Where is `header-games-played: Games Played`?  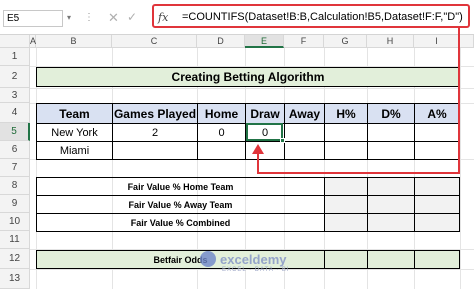
header-games-played: Games Played is located at coordinates (155, 113).